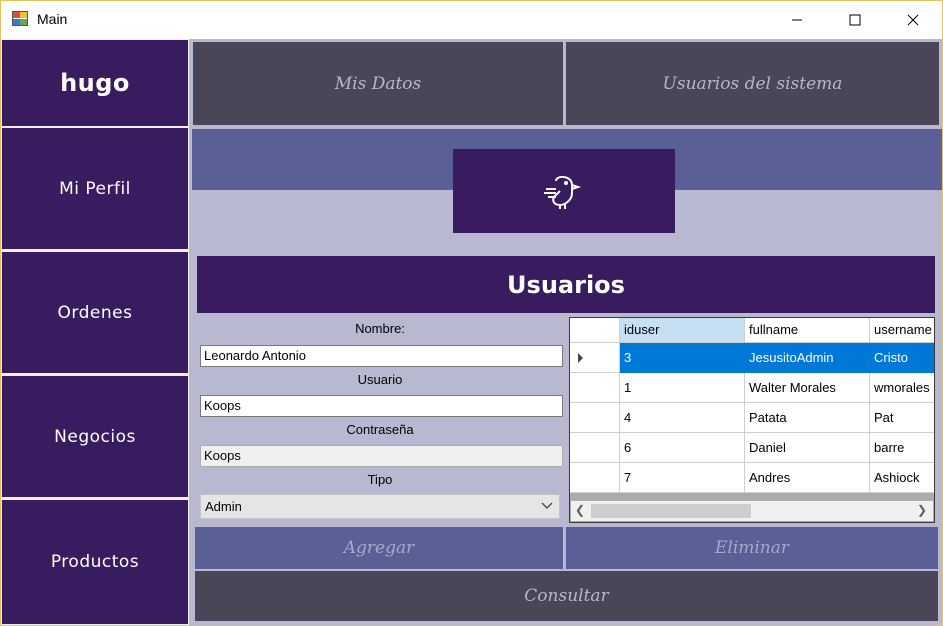 Image resolution: width=943 pixels, height=626 pixels. I want to click on minimize-icon, so click(797, 20).